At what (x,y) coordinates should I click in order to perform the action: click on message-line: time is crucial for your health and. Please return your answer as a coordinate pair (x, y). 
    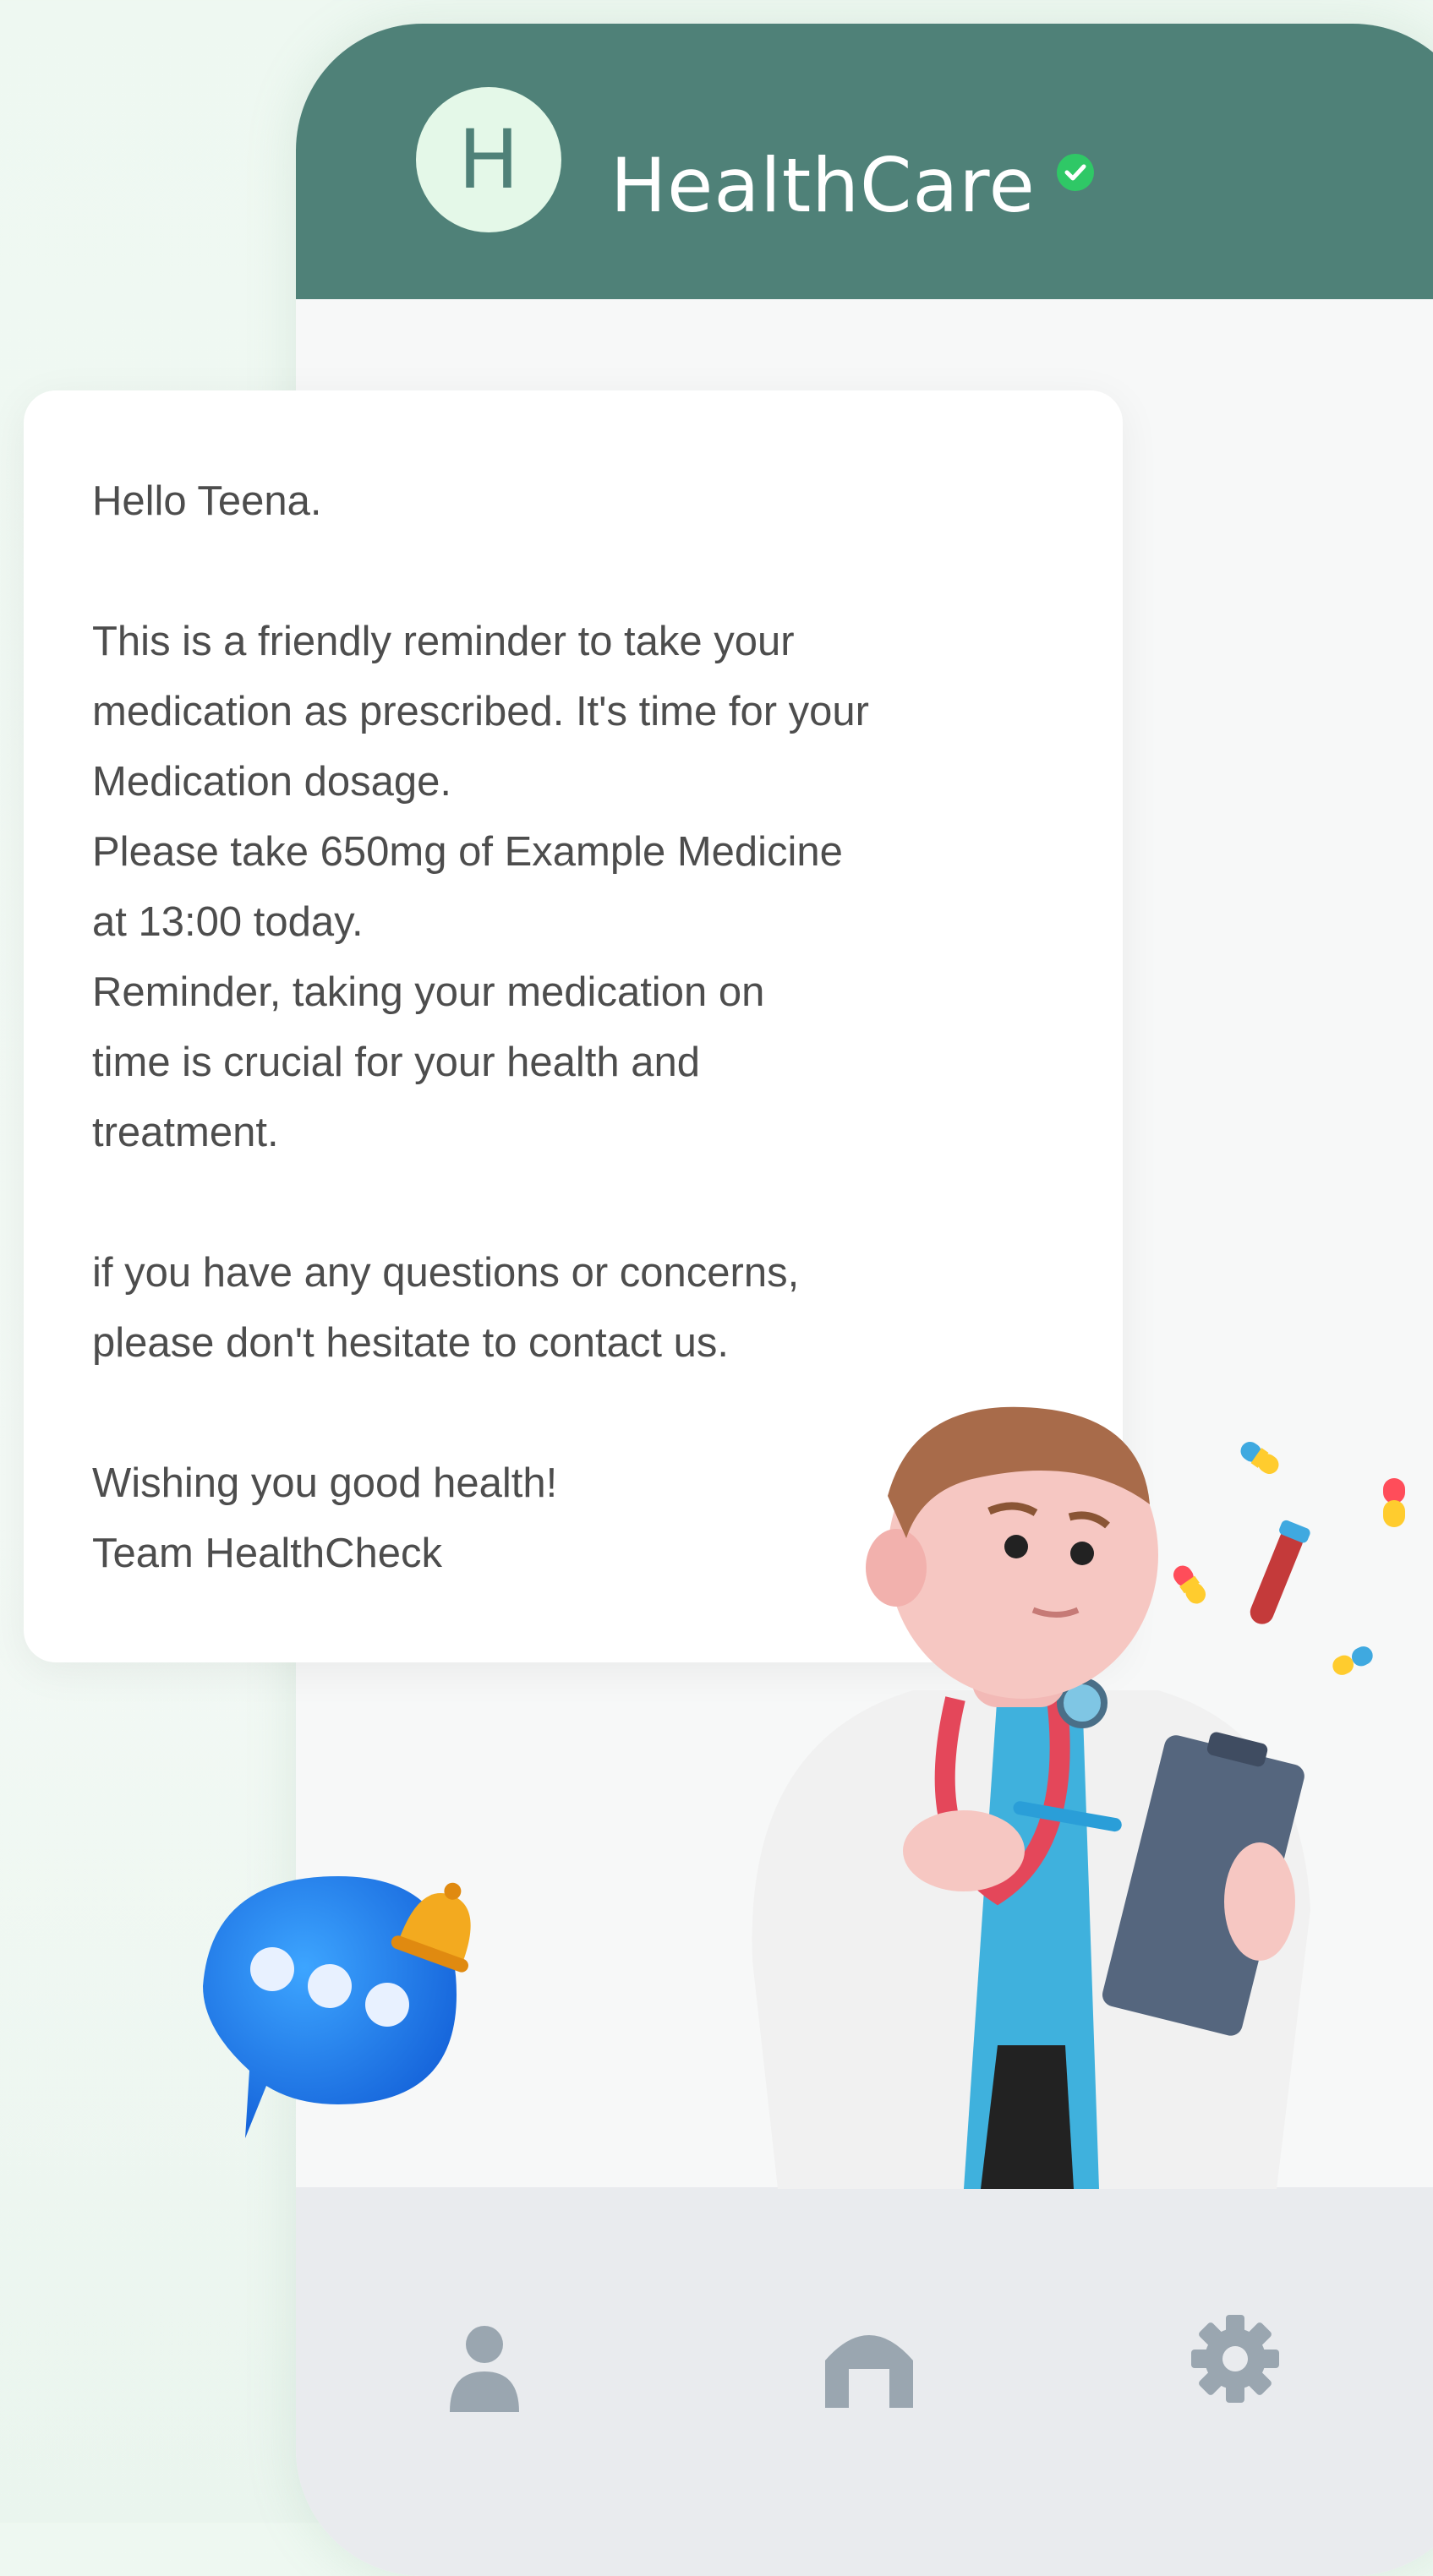
    Looking at the image, I should click on (396, 1062).